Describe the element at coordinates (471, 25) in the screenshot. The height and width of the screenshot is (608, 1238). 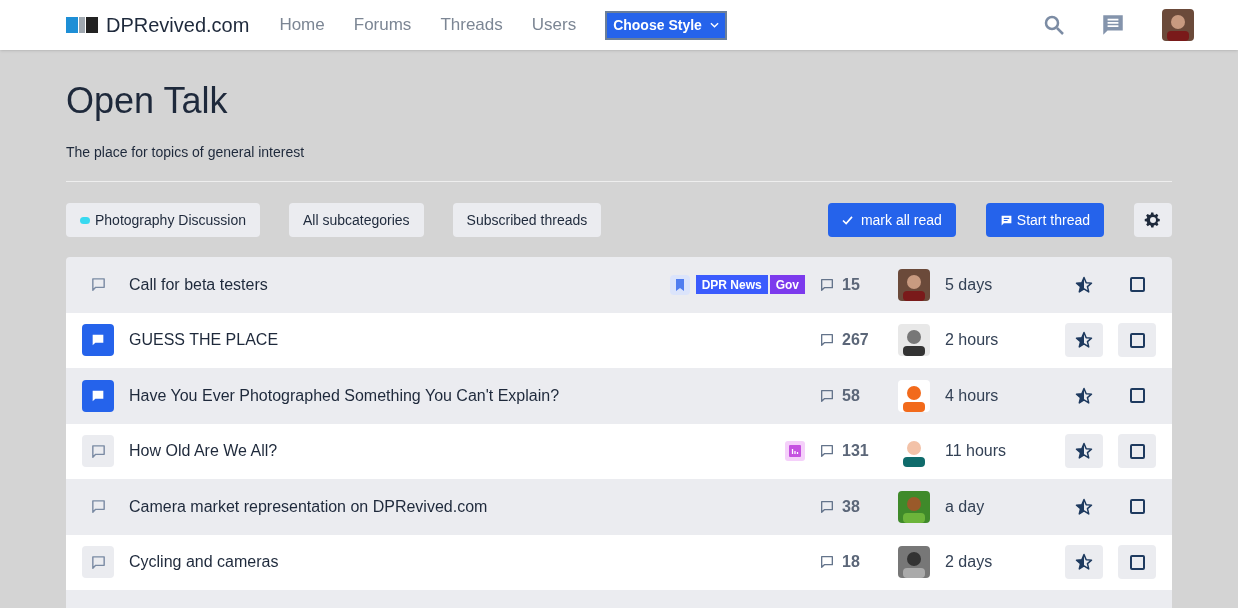
I see `nav-link: Threads` at that location.